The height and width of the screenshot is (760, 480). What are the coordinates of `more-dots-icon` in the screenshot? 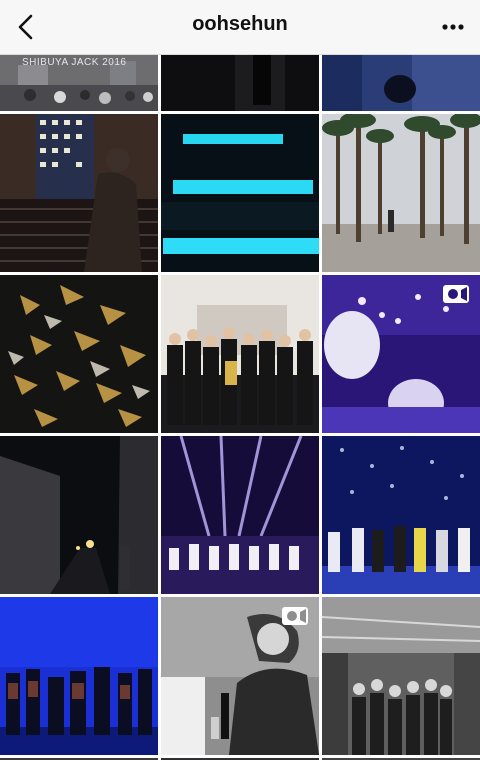 It's located at (453, 27).